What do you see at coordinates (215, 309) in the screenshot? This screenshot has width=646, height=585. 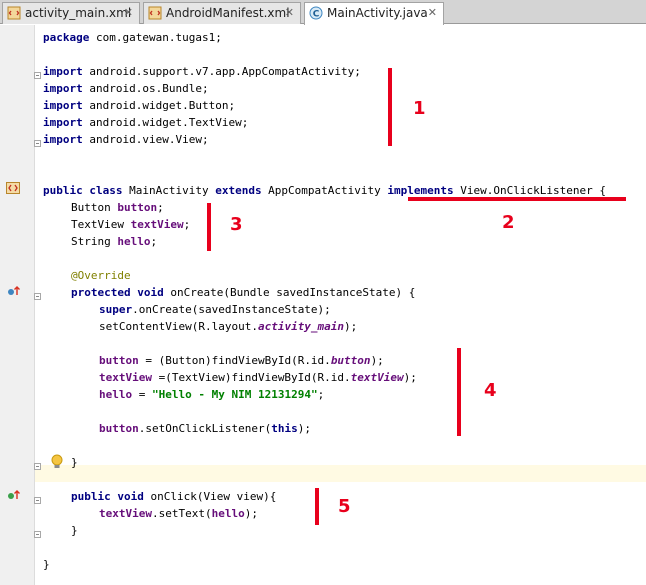 I see `code-line: super.onCreate(savedInstanceState);` at bounding box center [215, 309].